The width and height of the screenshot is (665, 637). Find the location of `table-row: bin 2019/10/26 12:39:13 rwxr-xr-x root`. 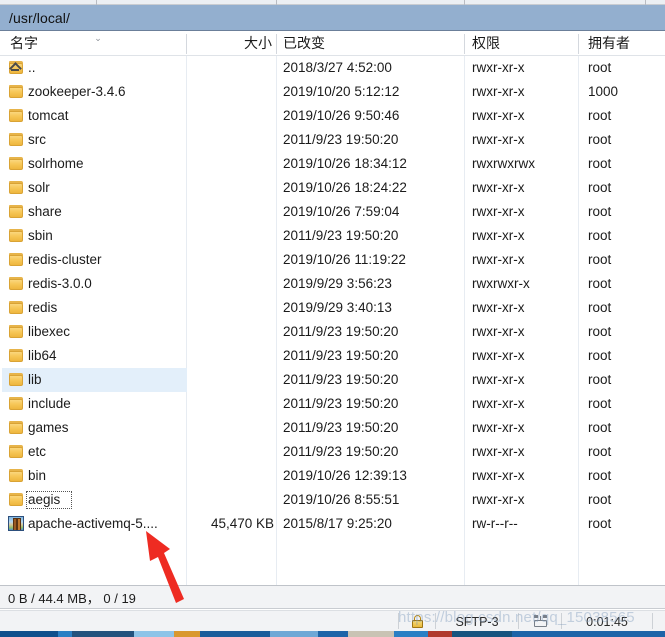

table-row: bin 2019/10/26 12:39:13 rwxr-xr-x root is located at coordinates (332, 476).